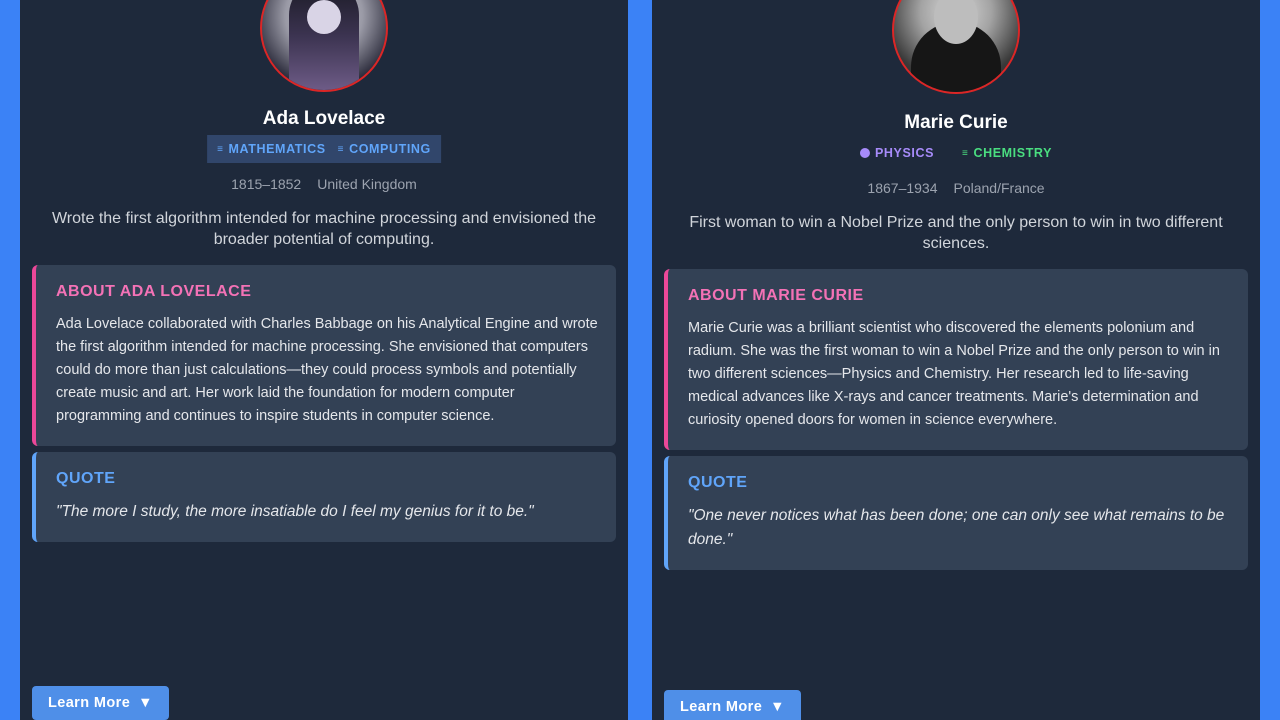 This screenshot has height=720, width=1280. I want to click on life-meta: 1815–1852 United Kingdom, so click(324, 184).